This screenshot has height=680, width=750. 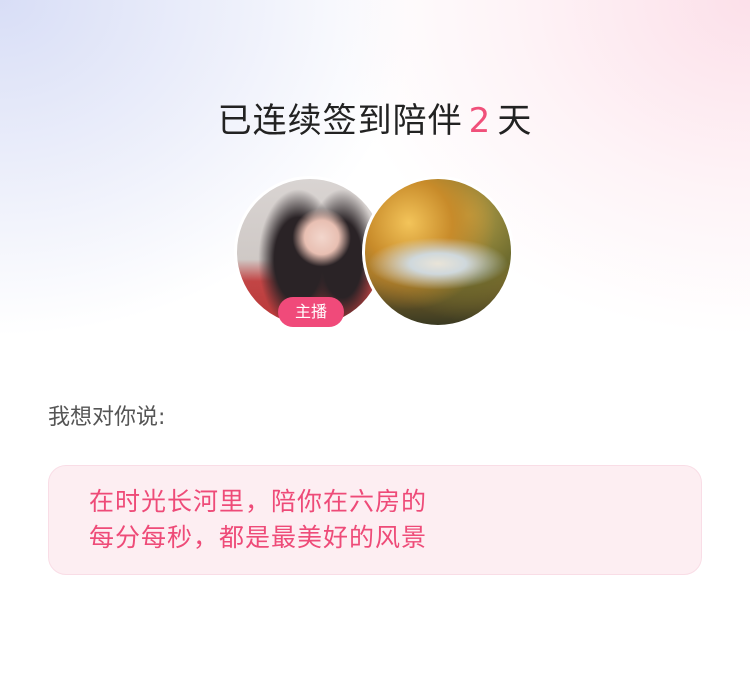 I want to click on checkin-title: 已连续签到陪伴 2 天, so click(x=375, y=121).